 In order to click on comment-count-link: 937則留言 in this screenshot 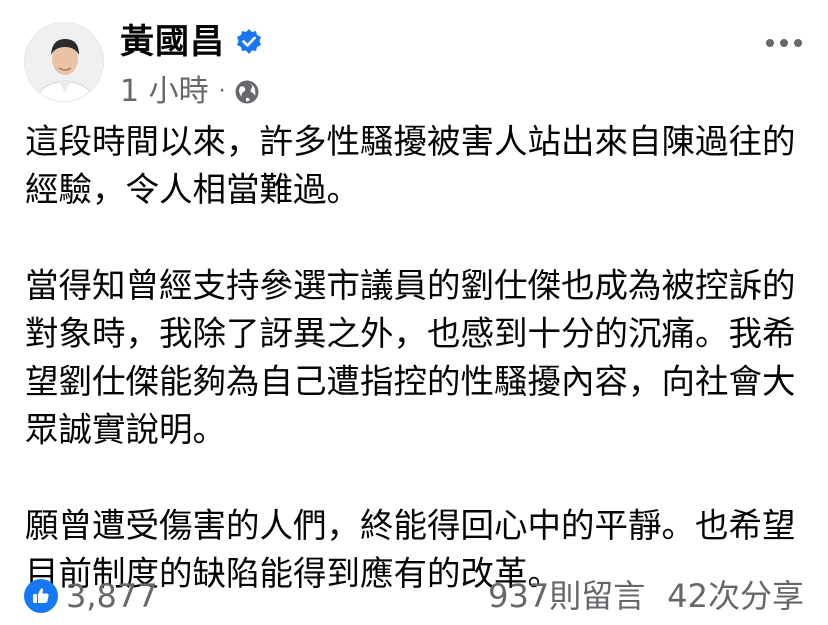, I will do `click(566, 596)`.